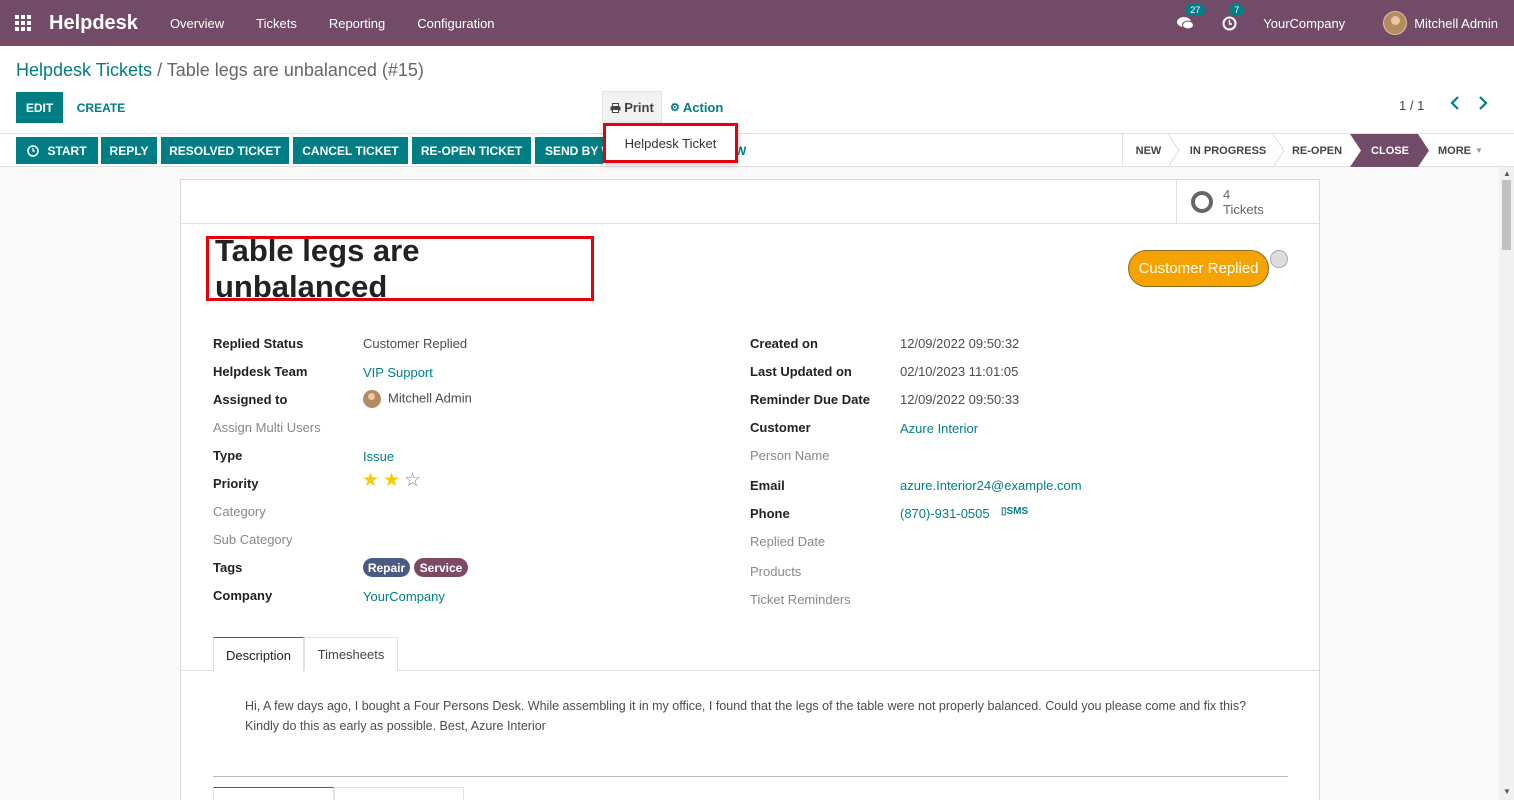 Image resolution: width=1514 pixels, height=800 pixels. I want to click on label-last-updated-on: Last Updated on, so click(801, 371).